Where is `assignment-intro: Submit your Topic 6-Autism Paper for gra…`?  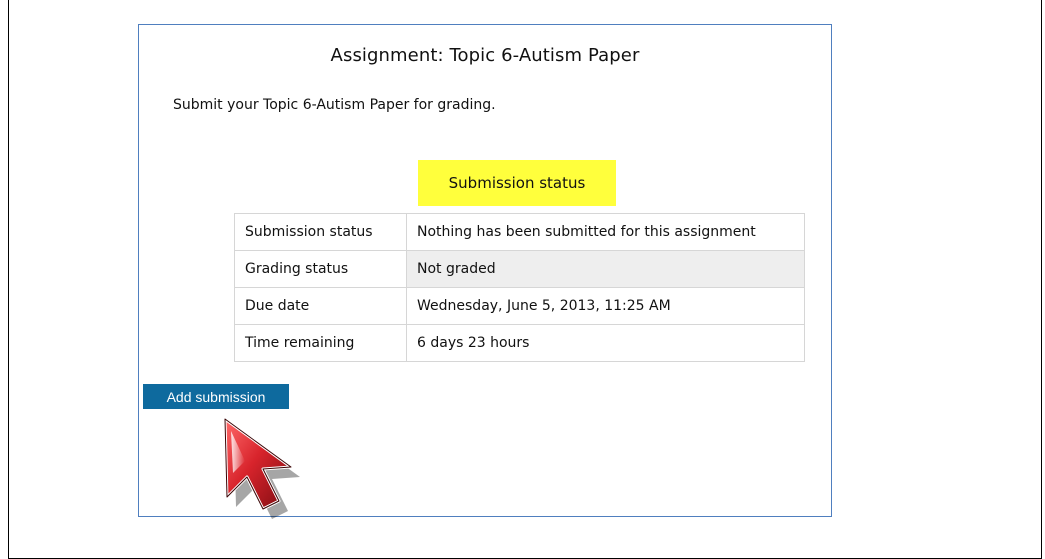 assignment-intro: Submit your Topic 6-Autism Paper for gra… is located at coordinates (334, 105).